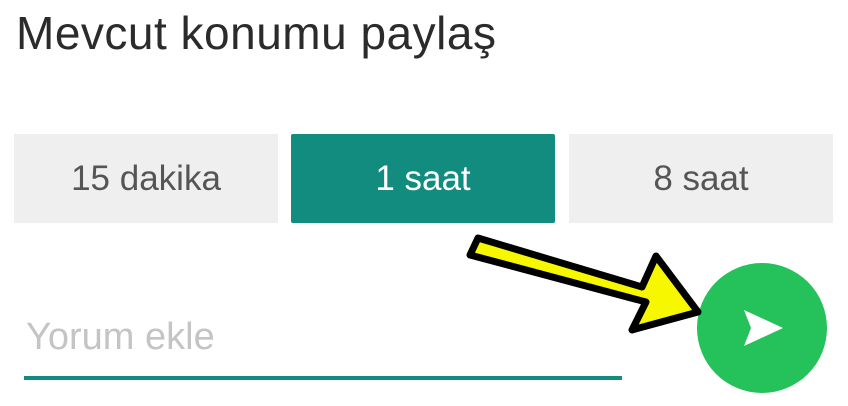  Describe the element at coordinates (323, 337) in the screenshot. I see `comment-input` at that location.